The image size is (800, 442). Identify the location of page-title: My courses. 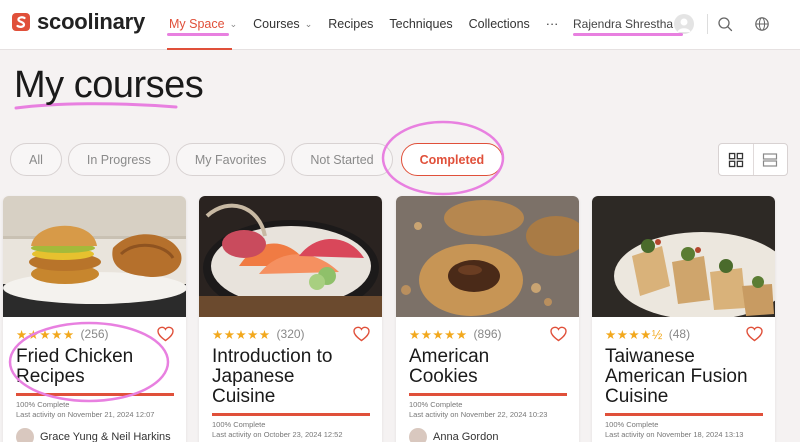
(109, 85).